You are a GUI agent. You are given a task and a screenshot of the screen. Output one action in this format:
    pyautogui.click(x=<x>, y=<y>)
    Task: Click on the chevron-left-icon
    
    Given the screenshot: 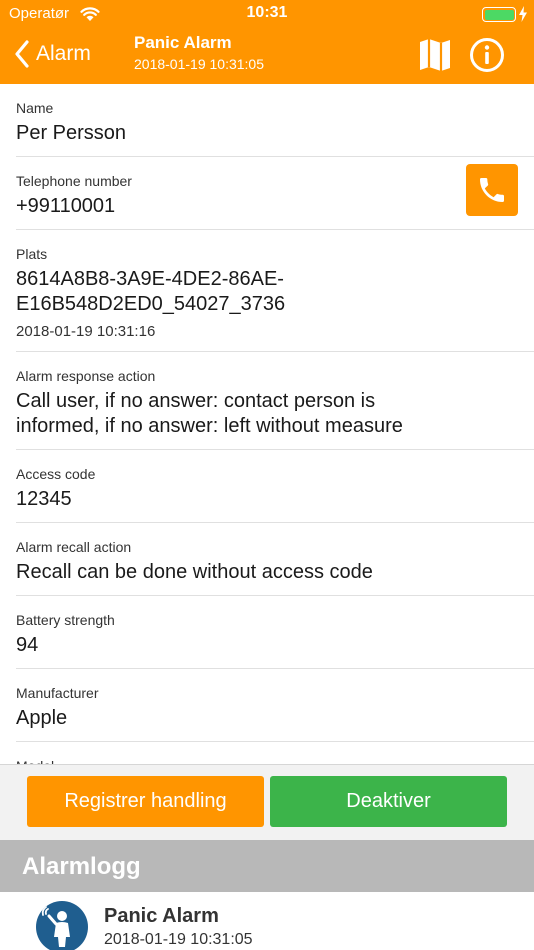 What is the action you would take?
    pyautogui.click(x=22, y=54)
    